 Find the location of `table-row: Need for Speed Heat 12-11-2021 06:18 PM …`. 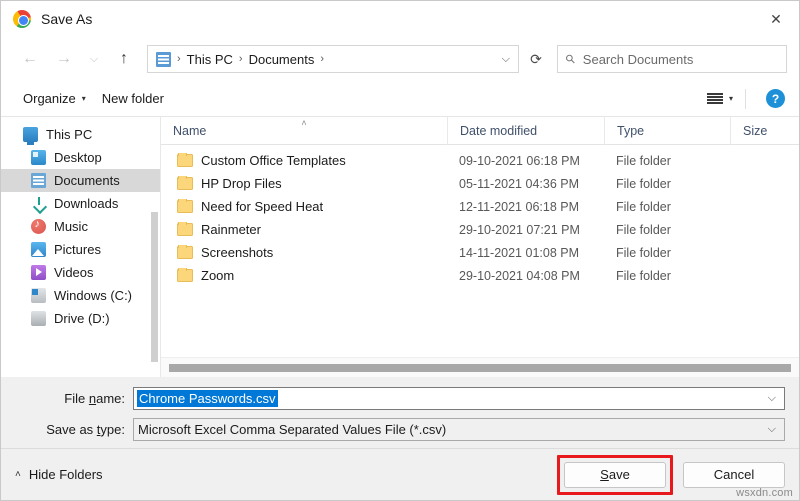

table-row: Need for Speed Heat 12-11-2021 06:18 PM … is located at coordinates (480, 206).